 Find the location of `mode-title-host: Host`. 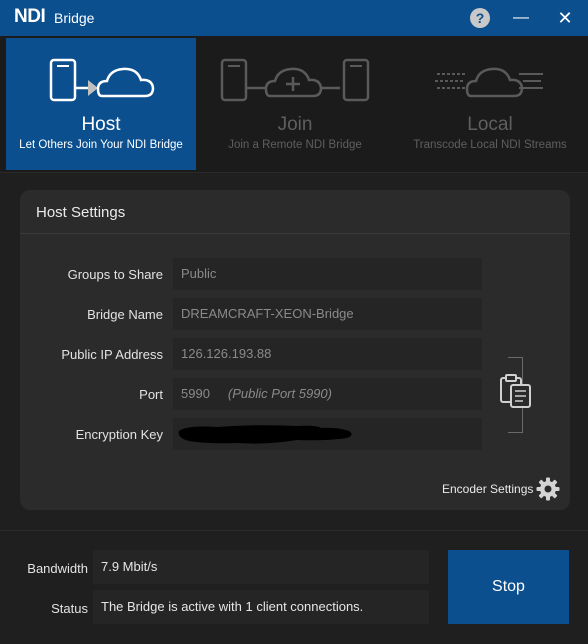

mode-title-host: Host is located at coordinates (101, 124).